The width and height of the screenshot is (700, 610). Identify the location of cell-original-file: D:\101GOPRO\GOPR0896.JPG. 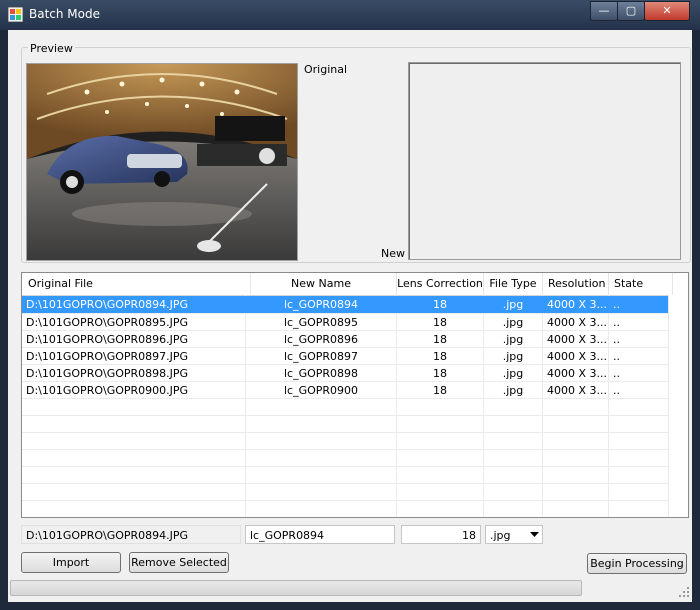
(107, 339).